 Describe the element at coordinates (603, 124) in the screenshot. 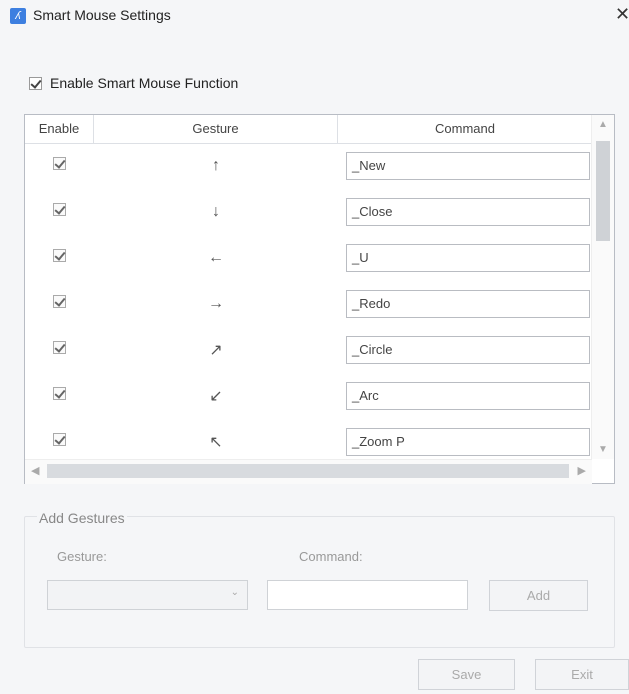

I see `scroll-up-icon: ▲` at that location.